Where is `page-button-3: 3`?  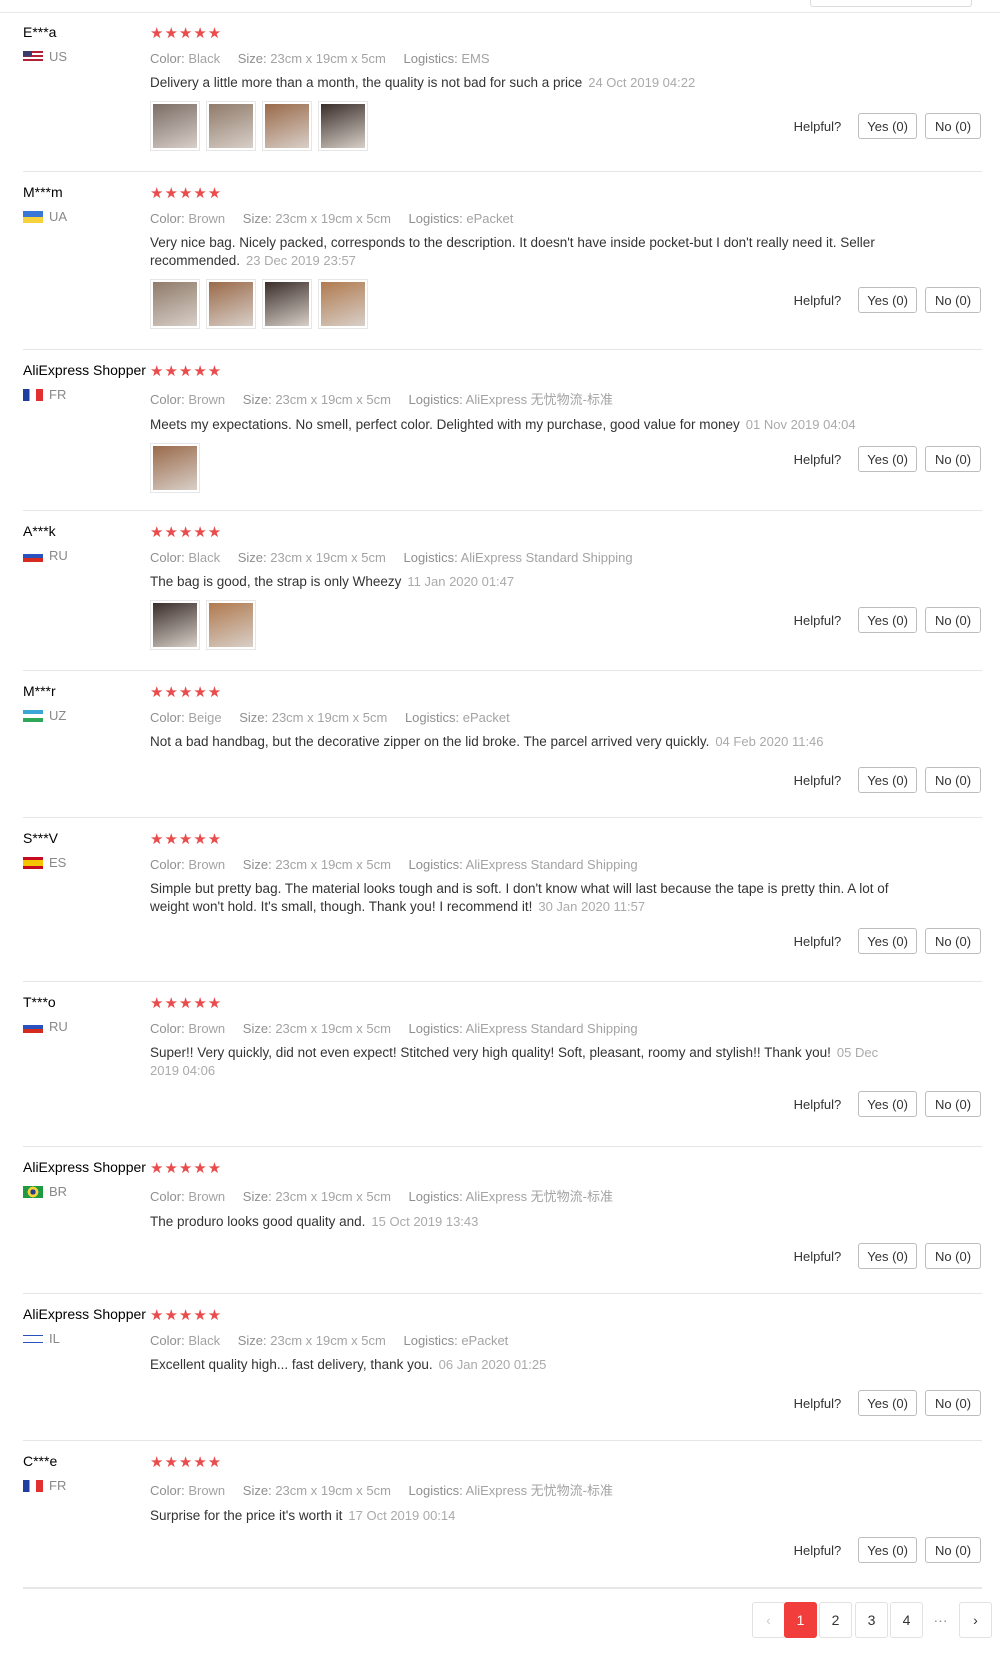 page-button-3: 3 is located at coordinates (871, 1620).